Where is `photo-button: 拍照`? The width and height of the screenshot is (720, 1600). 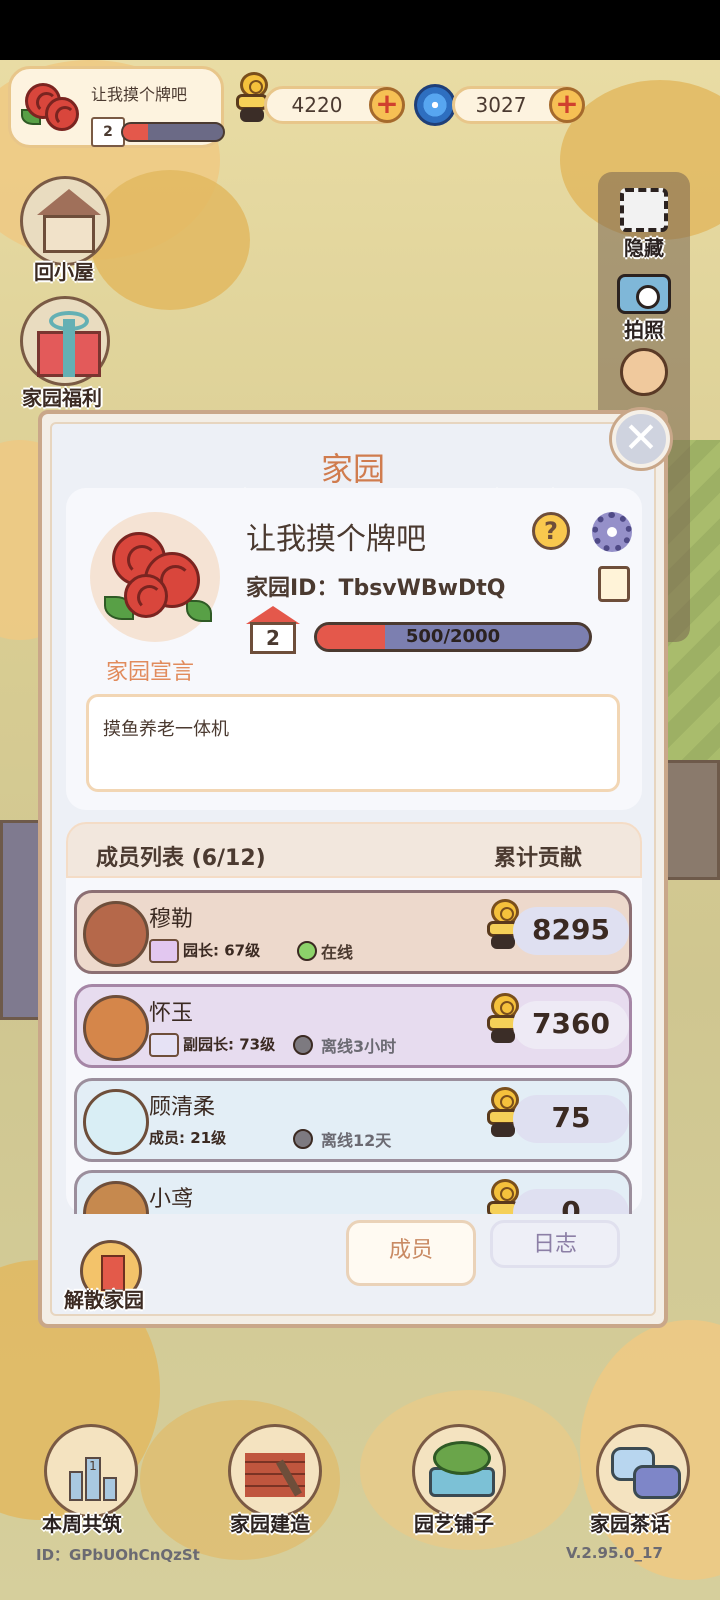 photo-button: 拍照 is located at coordinates (644, 308).